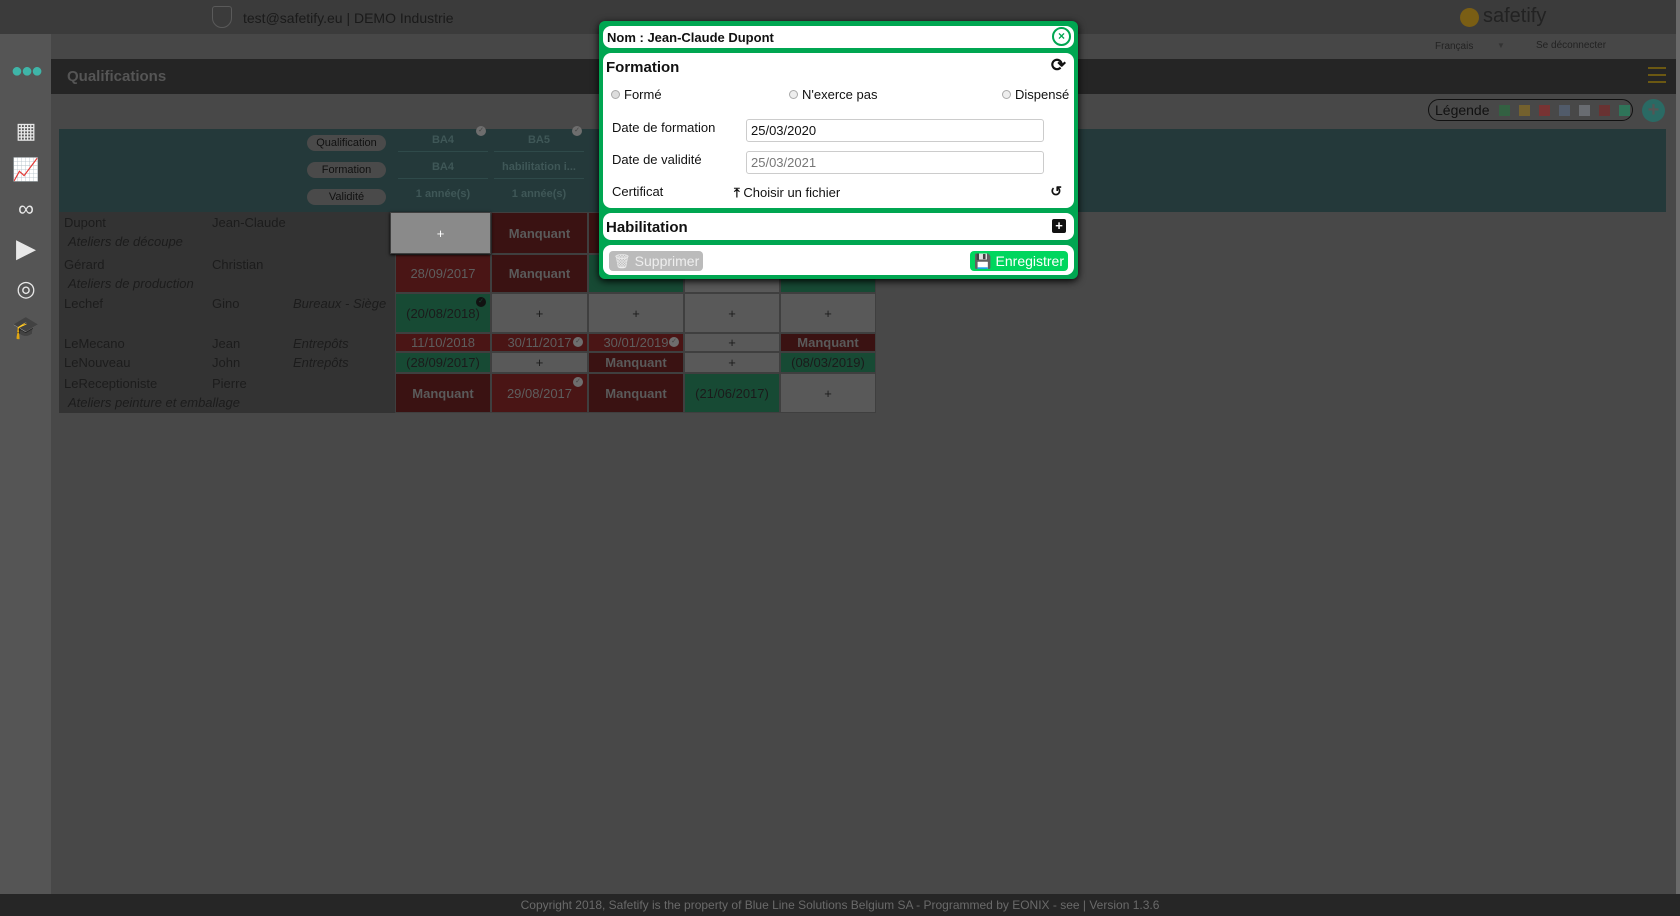  Describe the element at coordinates (227, 233) in the screenshot. I see `table-row: Dupont Jean-Claude Ateliers de découpe` at that location.